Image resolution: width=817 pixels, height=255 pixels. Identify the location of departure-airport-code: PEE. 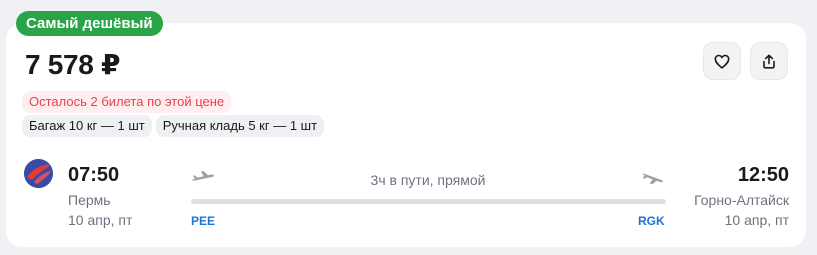
(203, 221).